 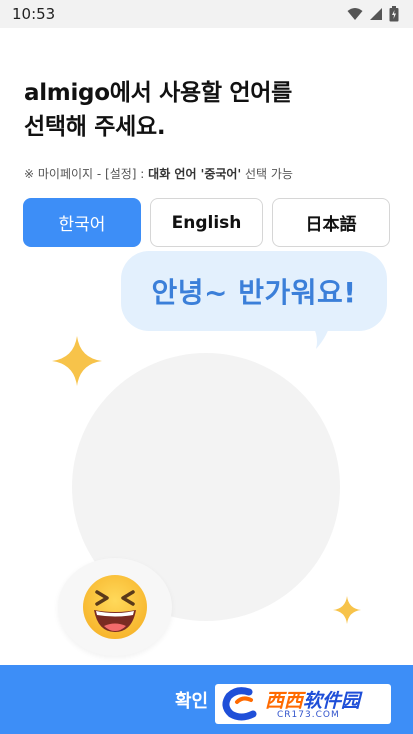 What do you see at coordinates (77, 361) in the screenshot?
I see `sparkle-icon` at bounding box center [77, 361].